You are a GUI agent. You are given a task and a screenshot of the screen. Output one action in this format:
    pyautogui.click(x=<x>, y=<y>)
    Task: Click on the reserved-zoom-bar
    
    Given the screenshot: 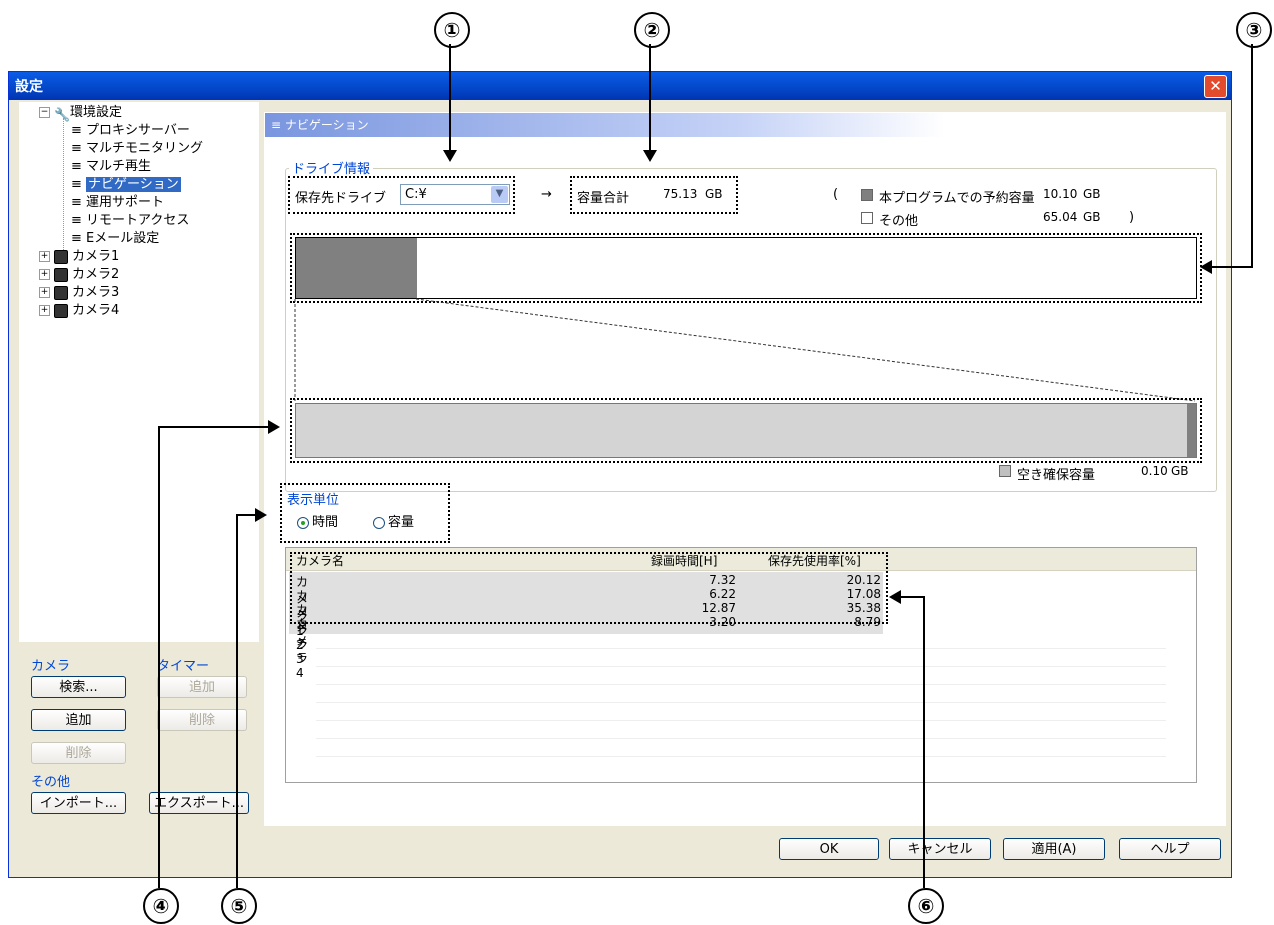 What is the action you would take?
    pyautogui.click(x=746, y=430)
    